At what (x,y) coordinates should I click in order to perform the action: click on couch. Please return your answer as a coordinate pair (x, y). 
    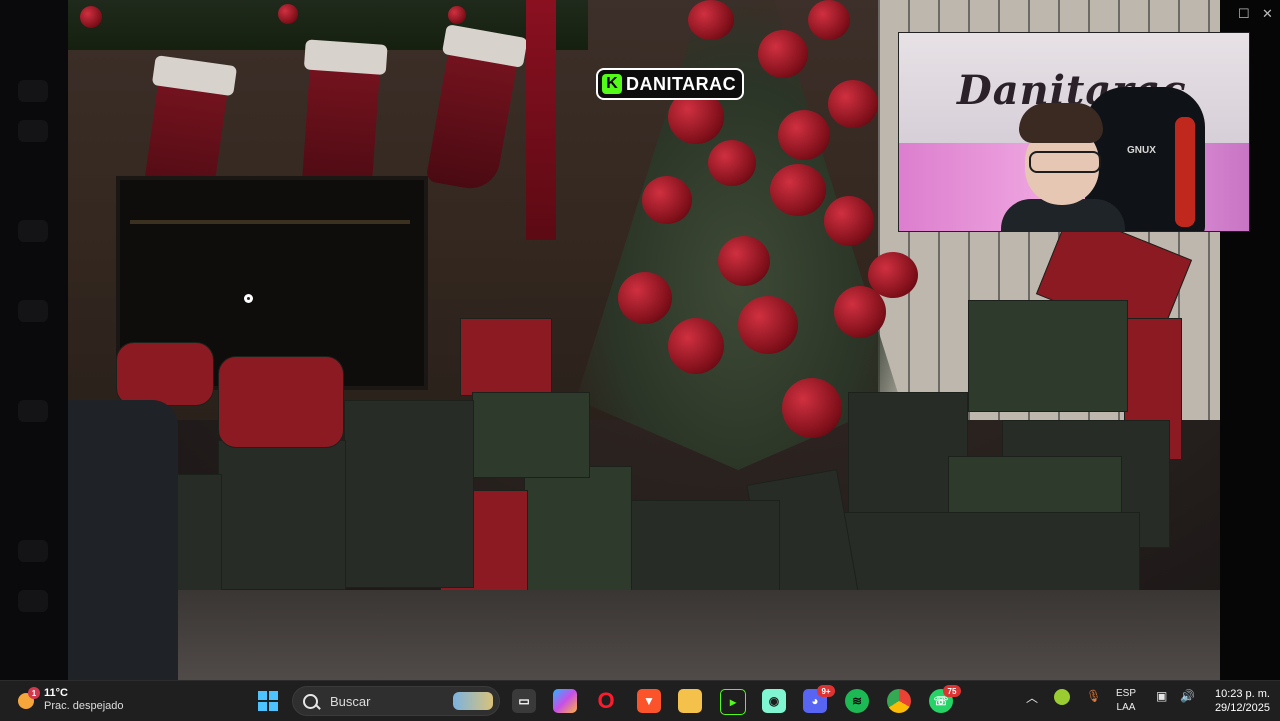
    Looking at the image, I should click on (123, 540).